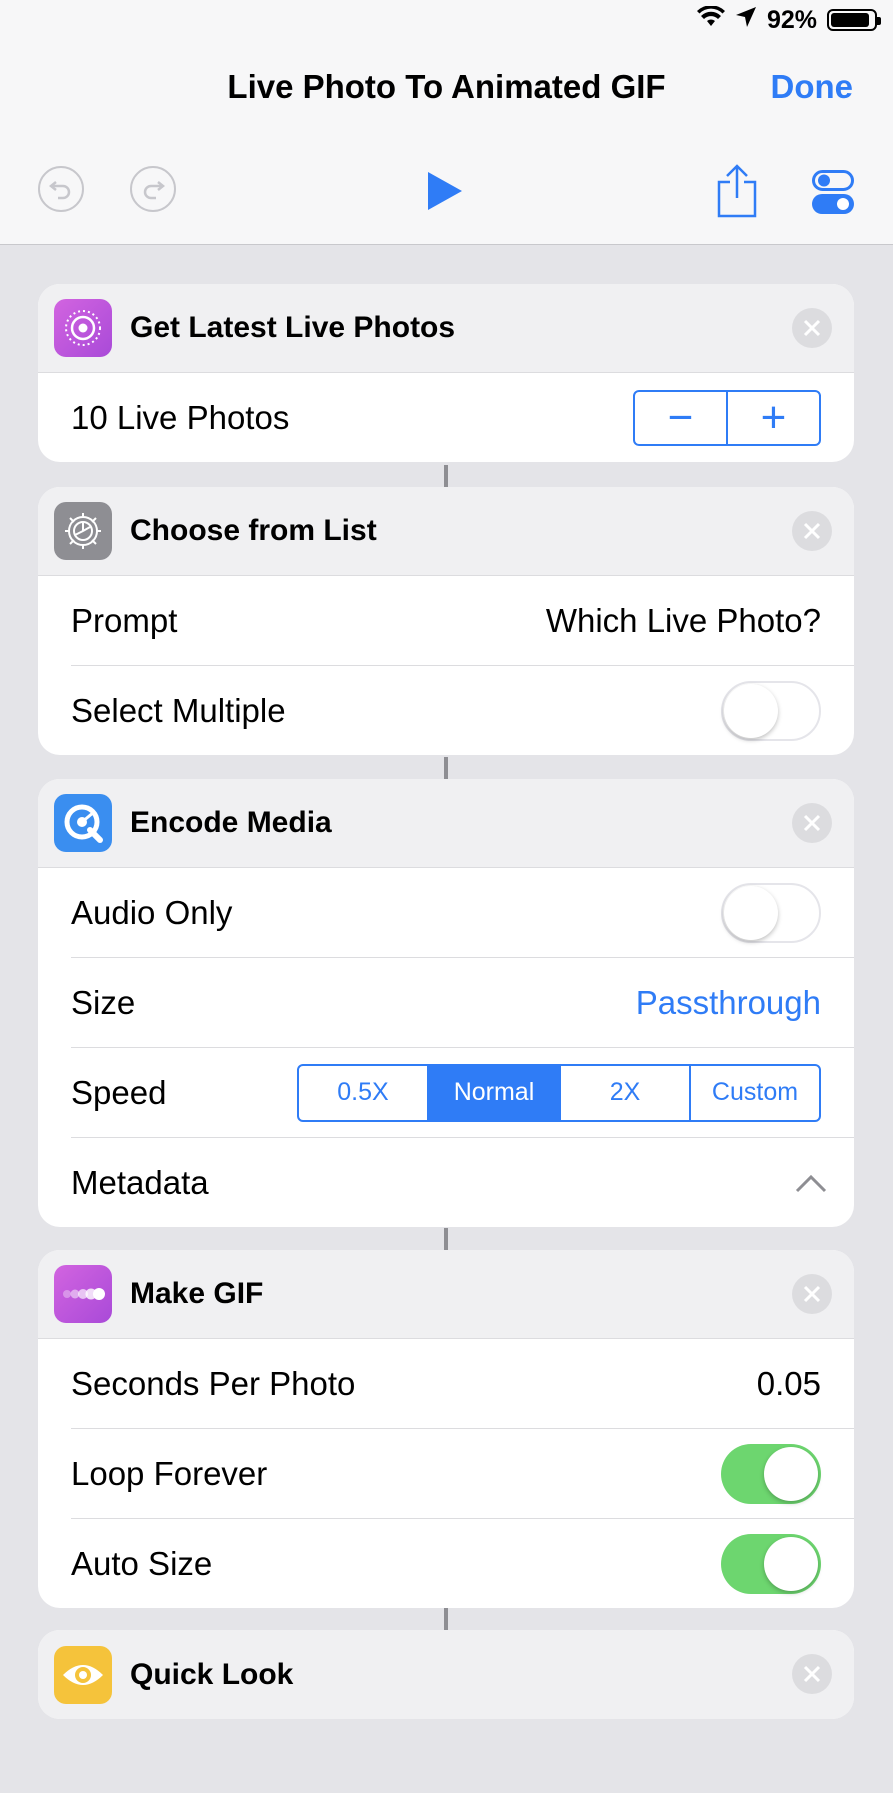 The height and width of the screenshot is (1793, 893). I want to click on toggles-icon, so click(833, 192).